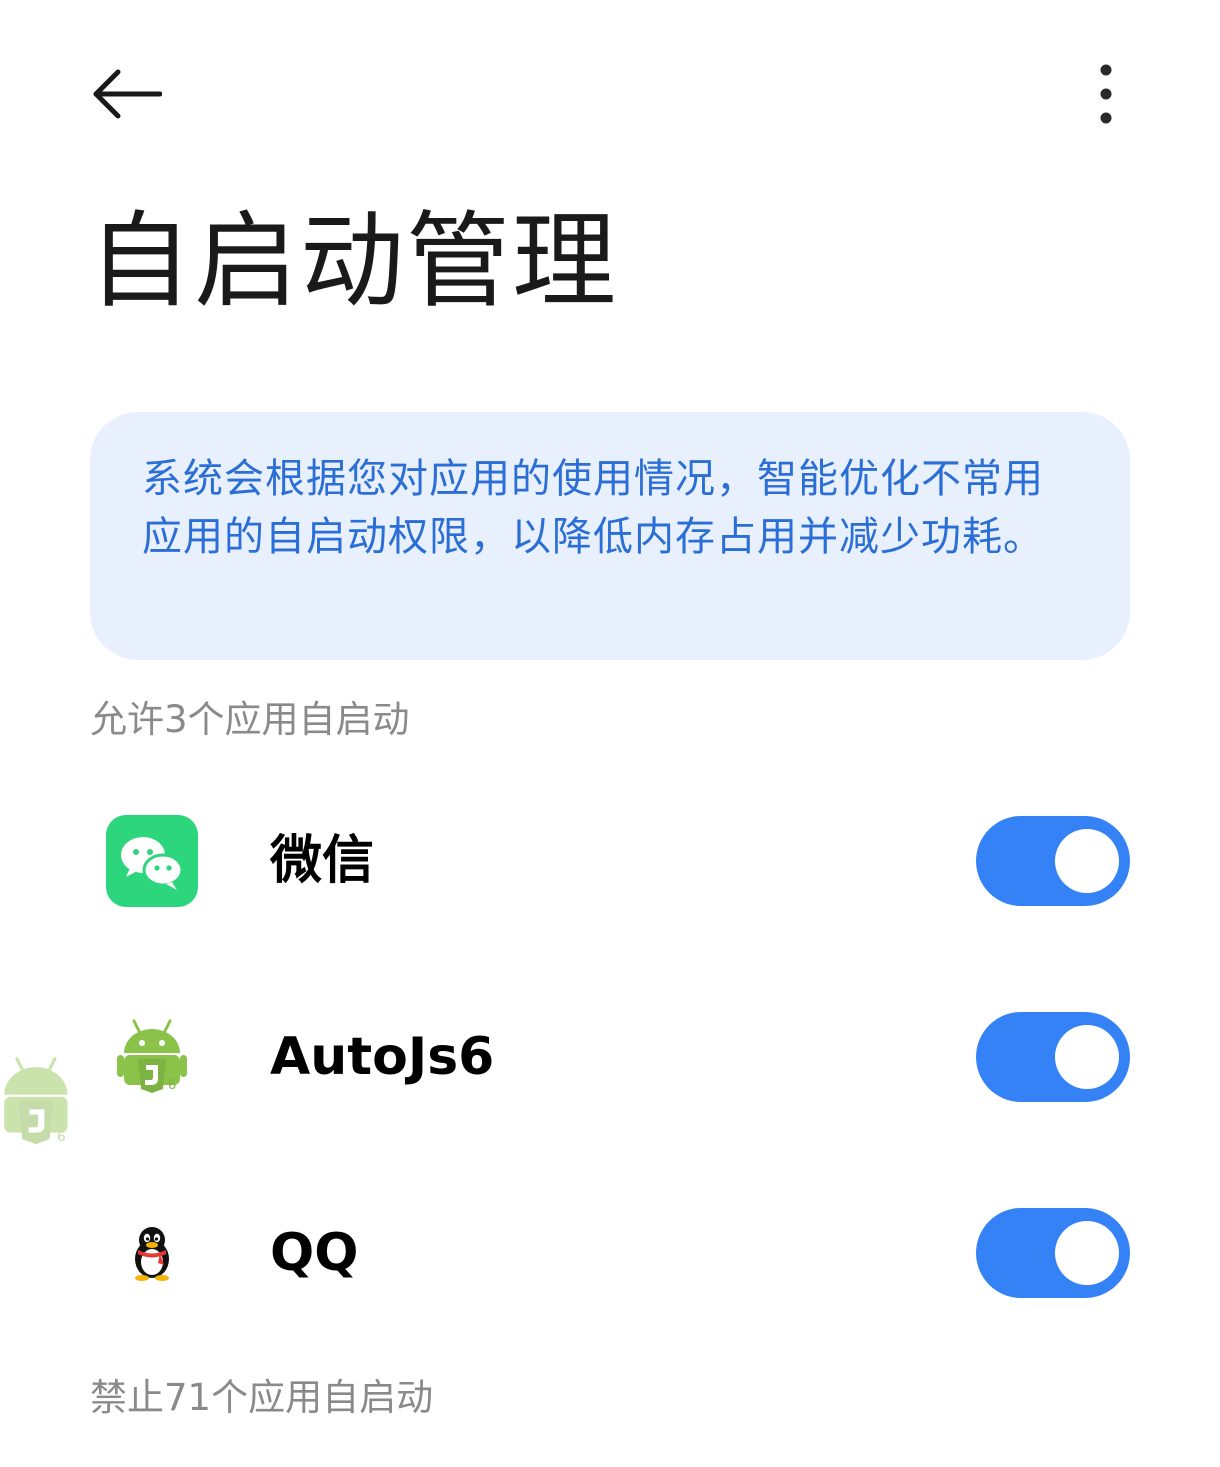 Image resolution: width=1220 pixels, height=1467 pixels. I want to click on app-row-qq: QQ, so click(610, 1253).